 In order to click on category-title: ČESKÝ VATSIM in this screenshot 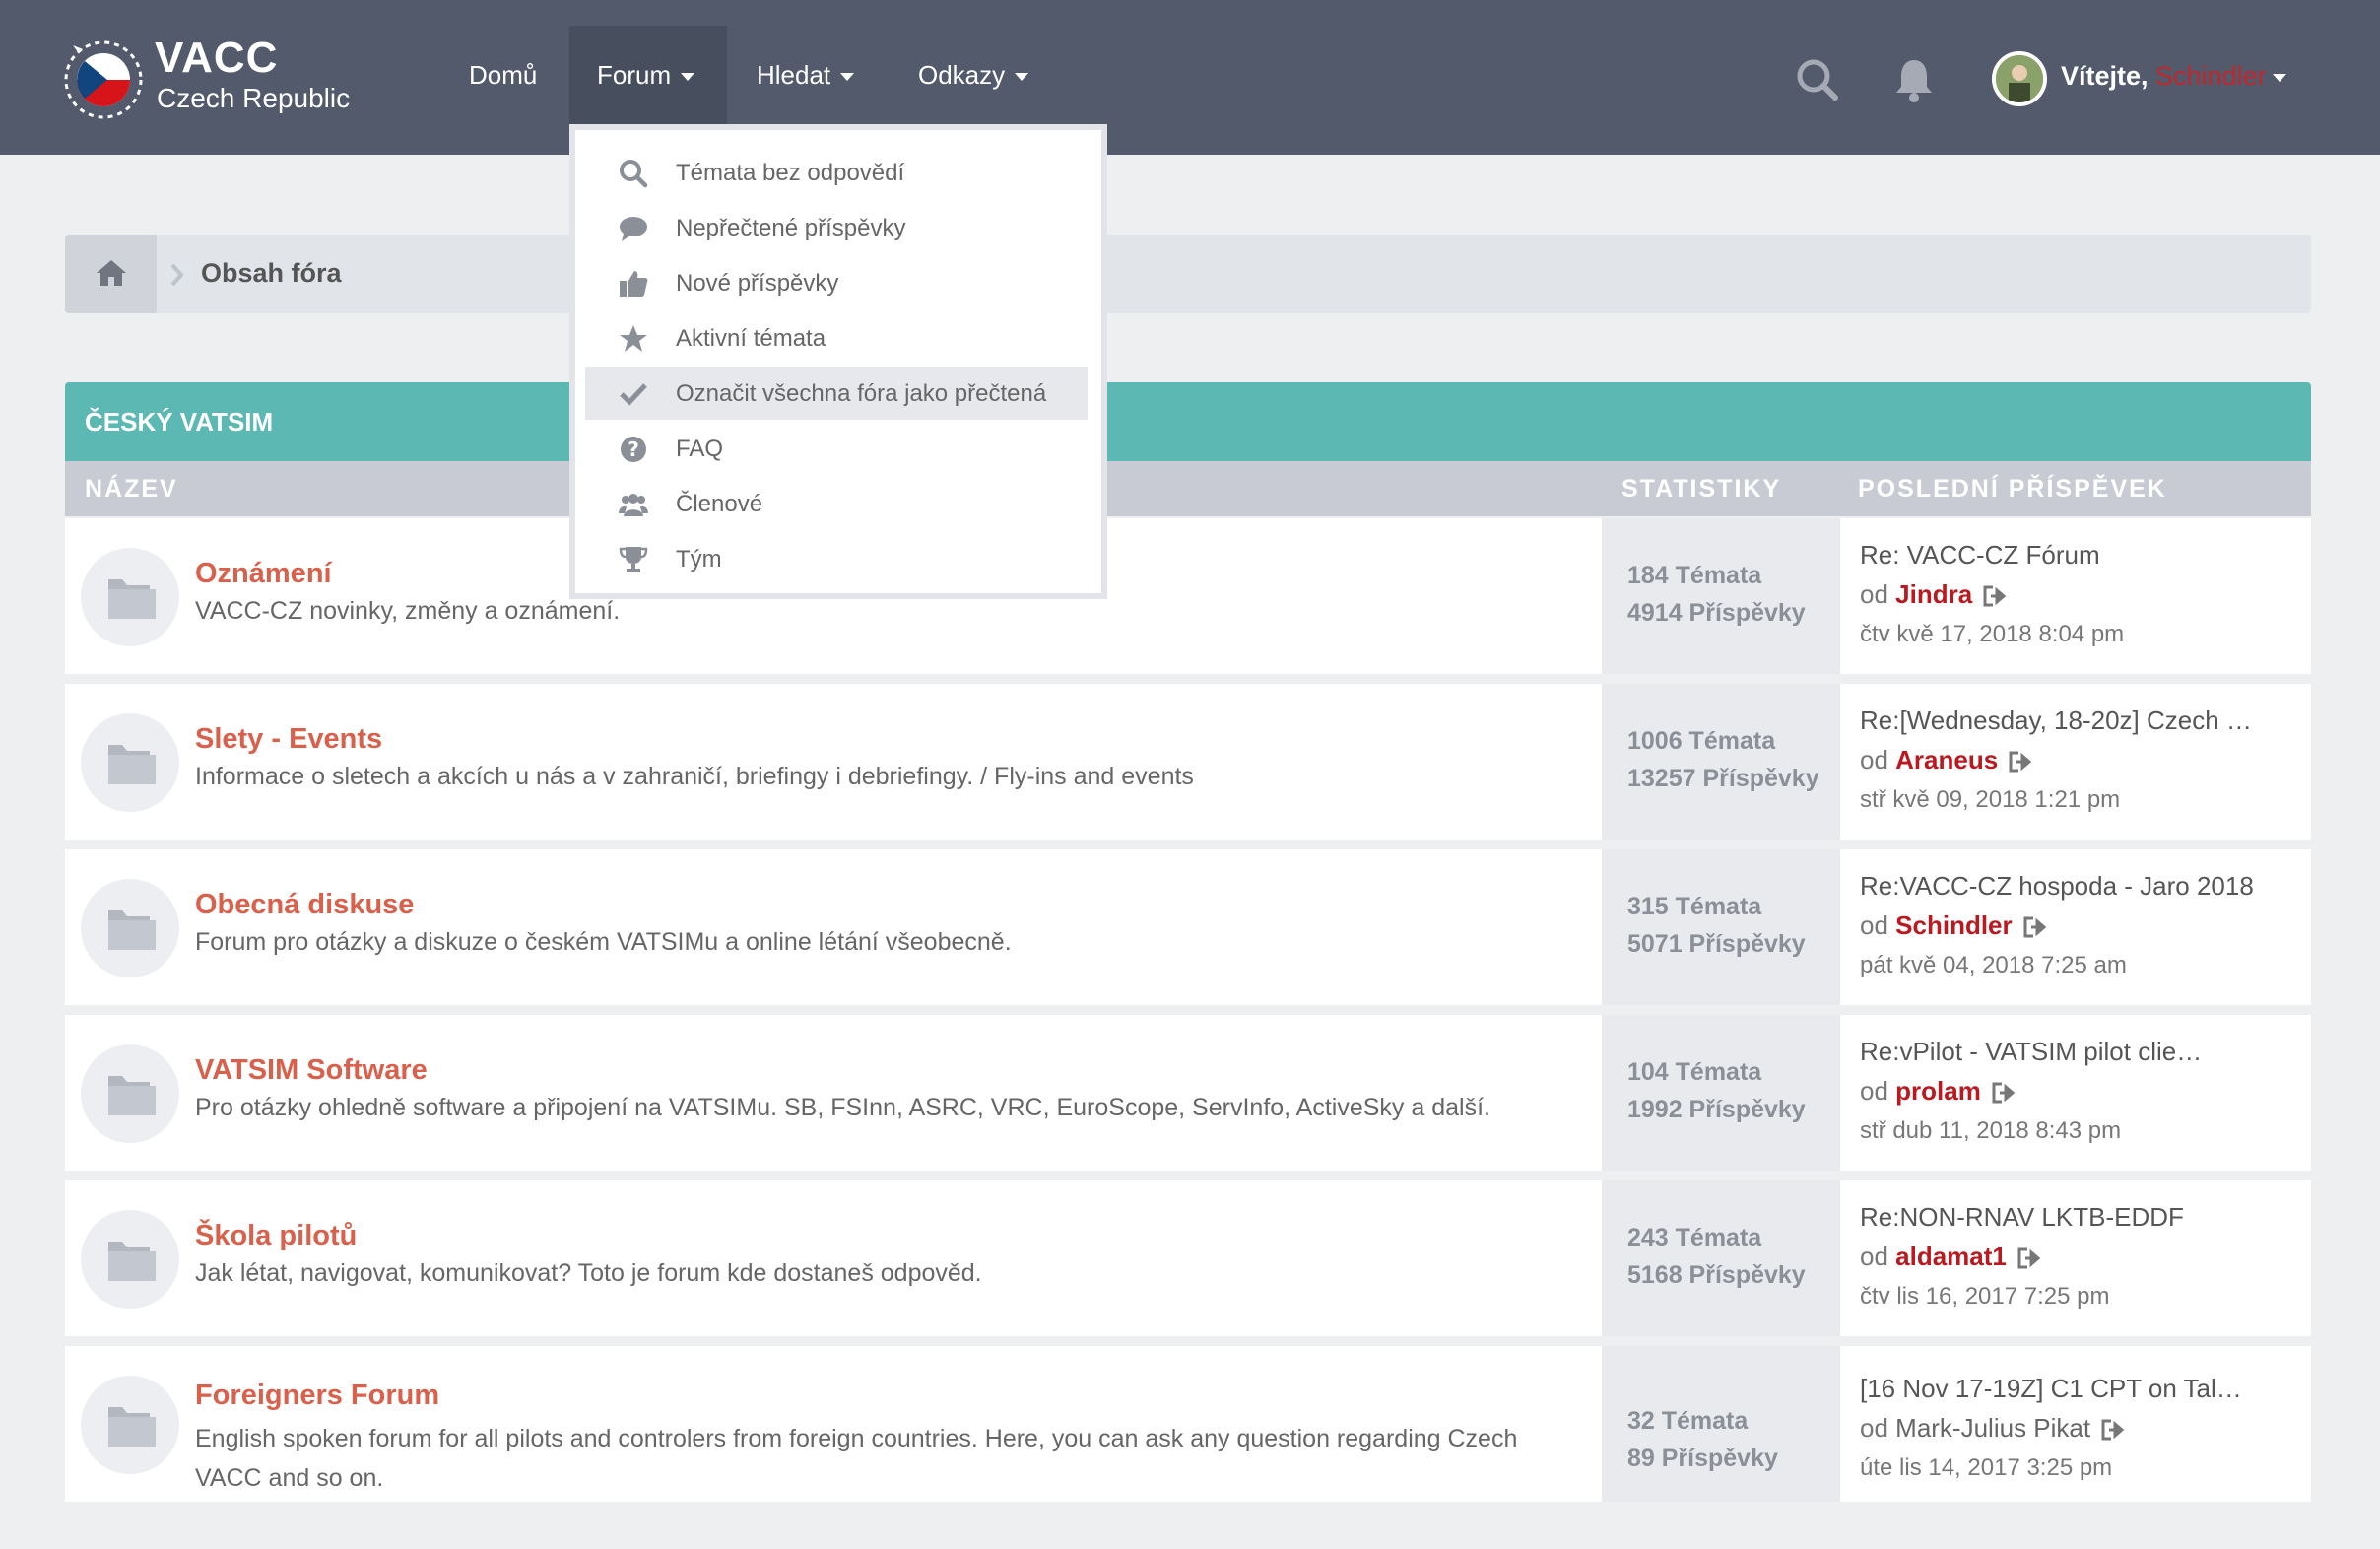, I will do `click(179, 422)`.